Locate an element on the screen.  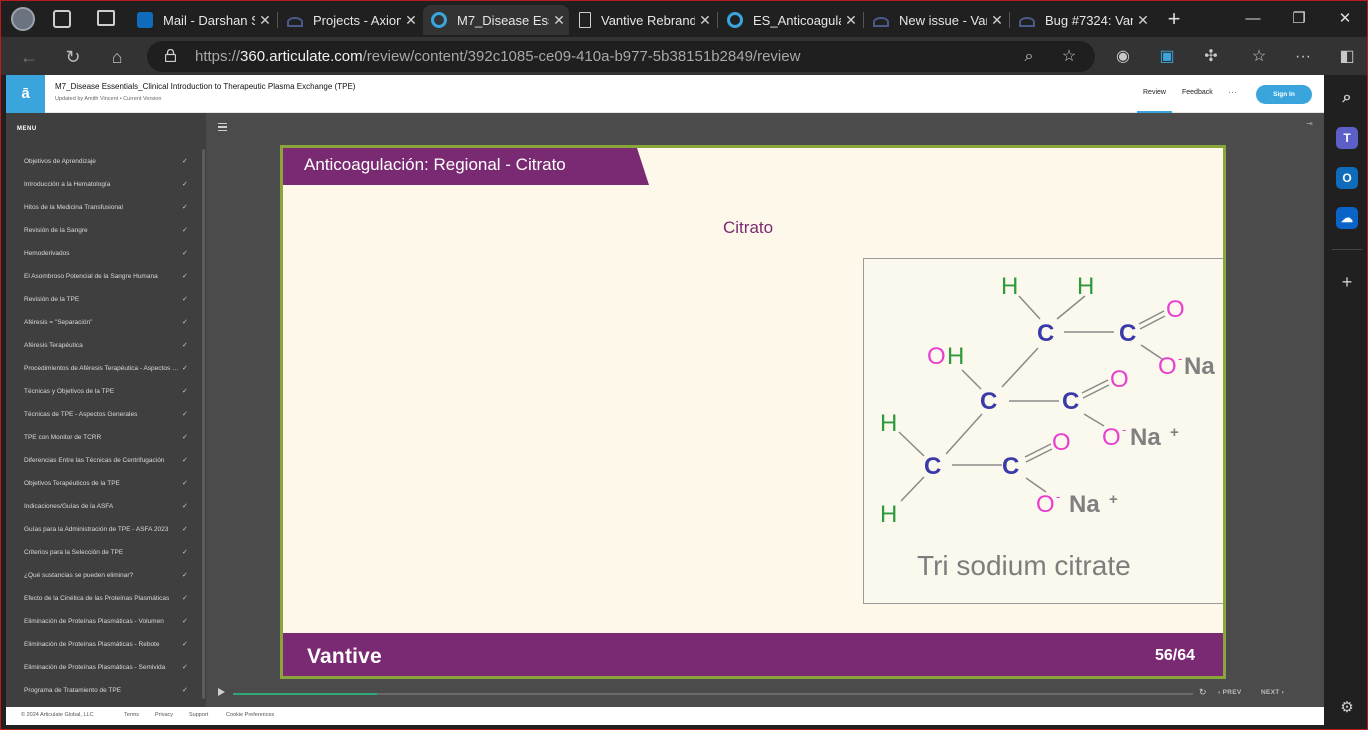
player-controls: ↻ ‹ PREV NEXT › is located at coordinates (765, 694).